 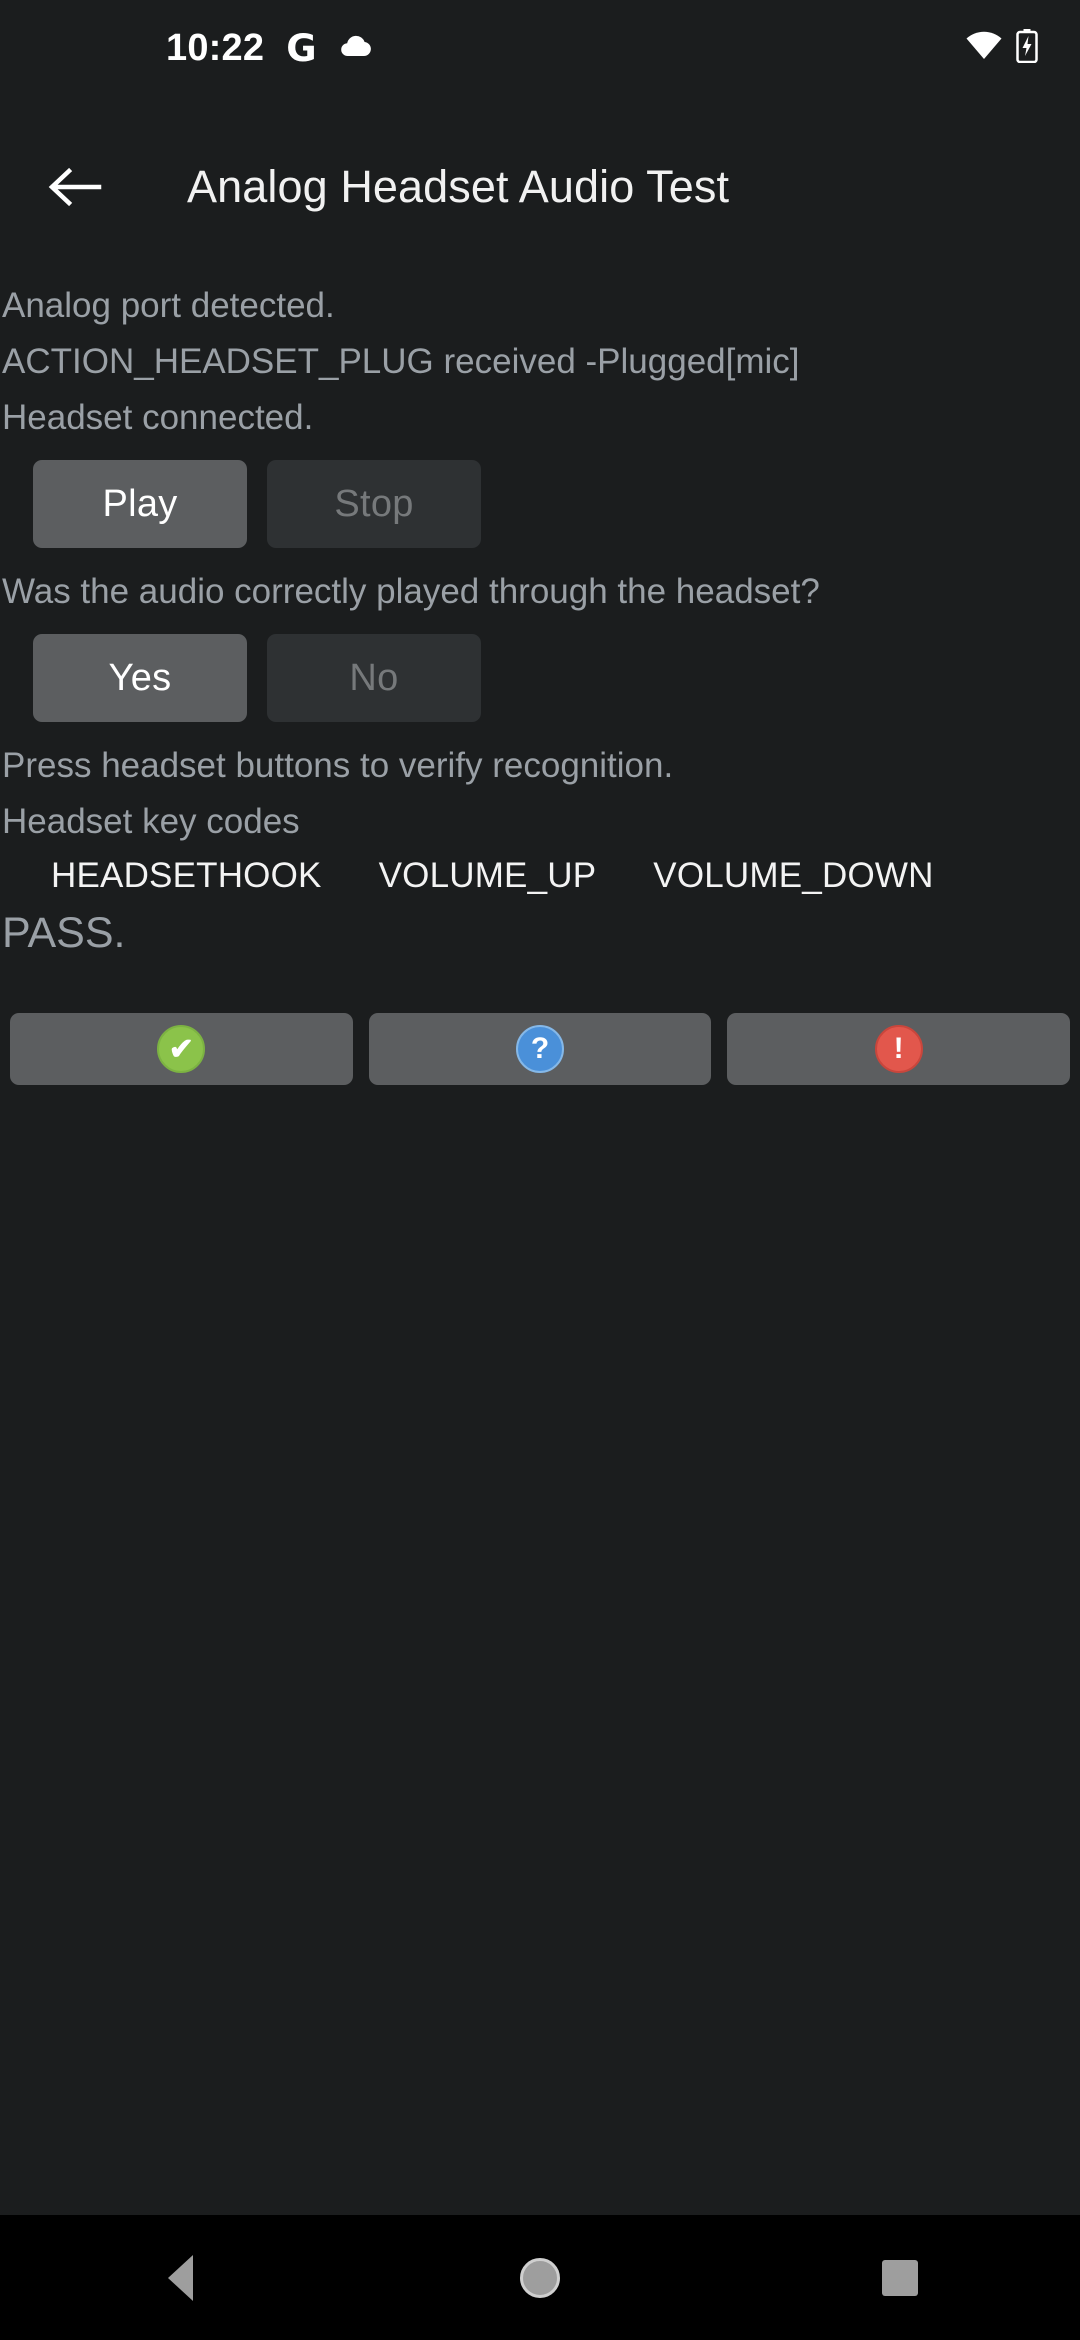 I want to click on log-line-headset-connected: Headset connected., so click(x=158, y=417).